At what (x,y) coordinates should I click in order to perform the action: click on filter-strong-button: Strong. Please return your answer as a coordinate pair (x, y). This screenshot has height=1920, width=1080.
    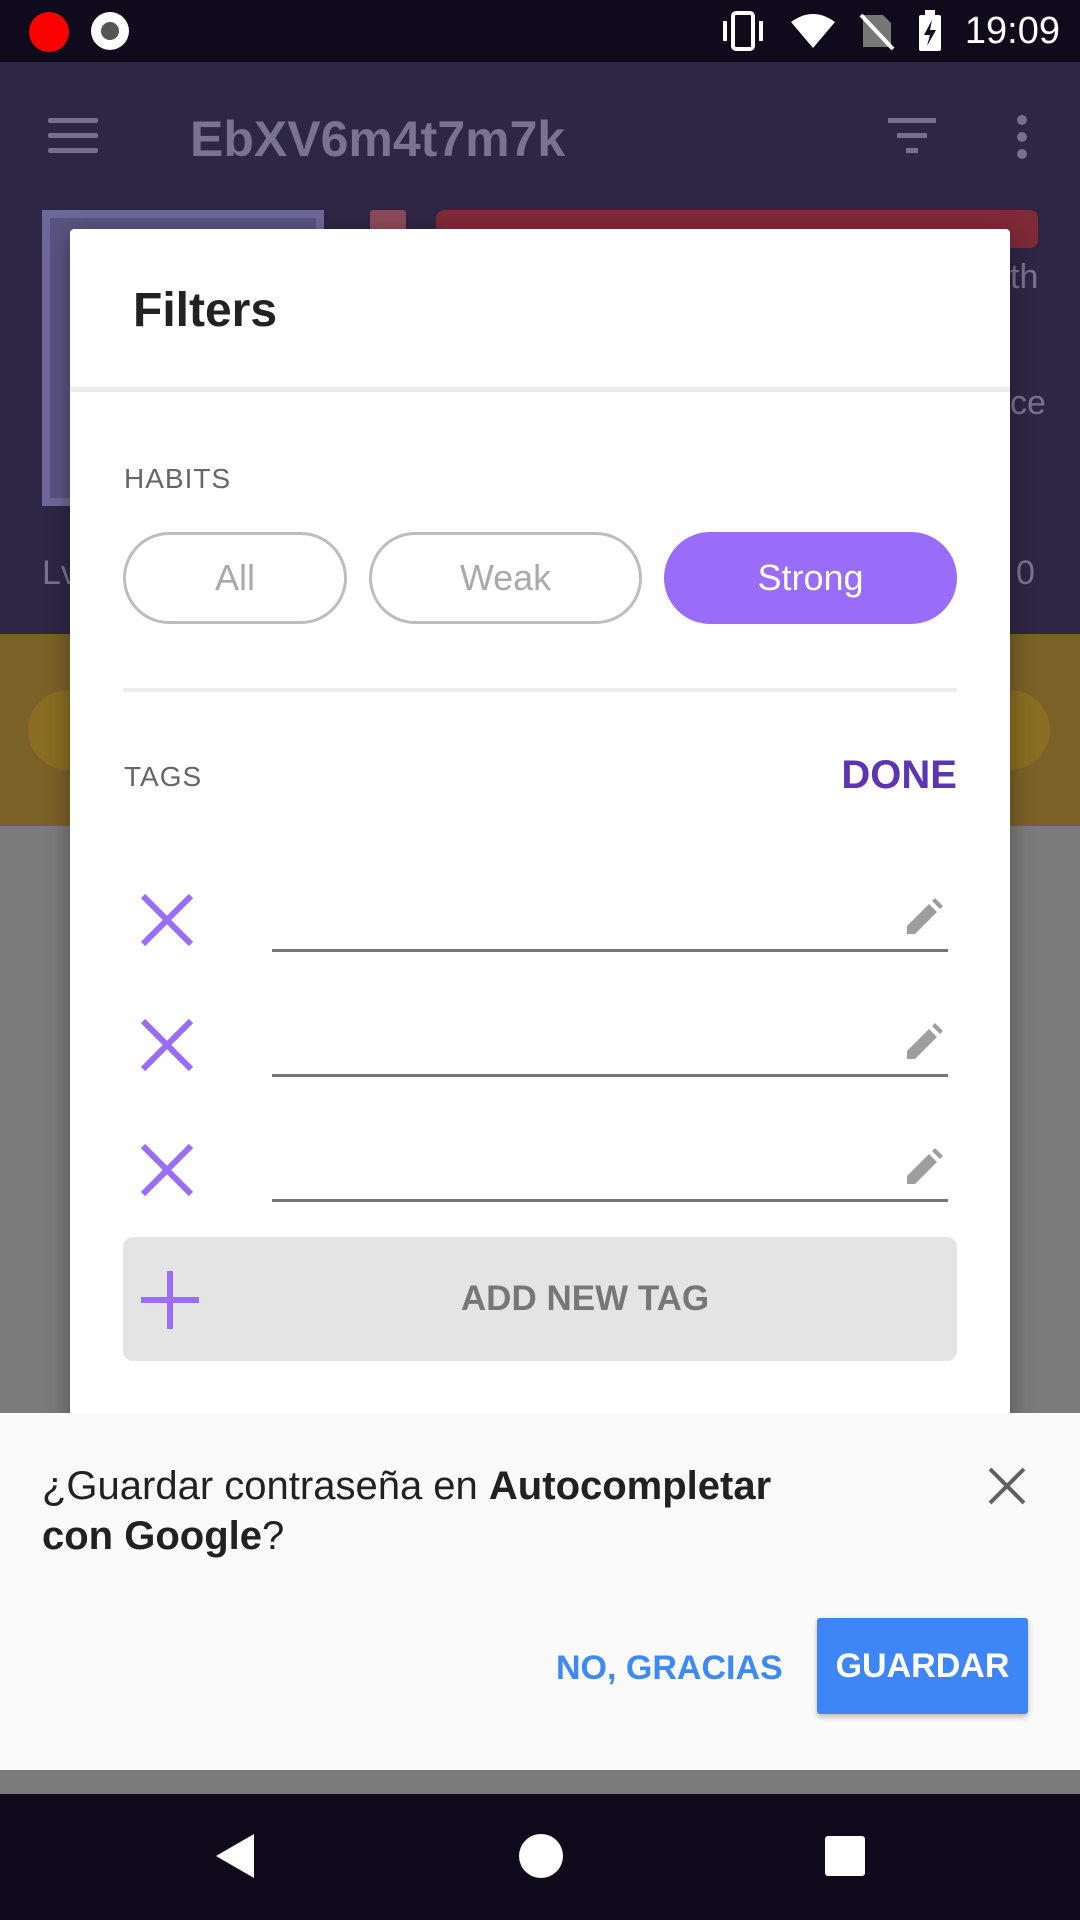
    Looking at the image, I should click on (810, 578).